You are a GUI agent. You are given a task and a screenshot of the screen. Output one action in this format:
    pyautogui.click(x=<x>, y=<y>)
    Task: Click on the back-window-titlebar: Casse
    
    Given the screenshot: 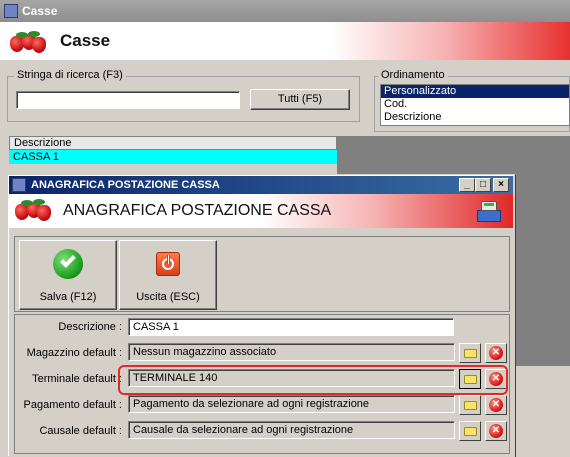 What is the action you would take?
    pyautogui.click(x=285, y=11)
    